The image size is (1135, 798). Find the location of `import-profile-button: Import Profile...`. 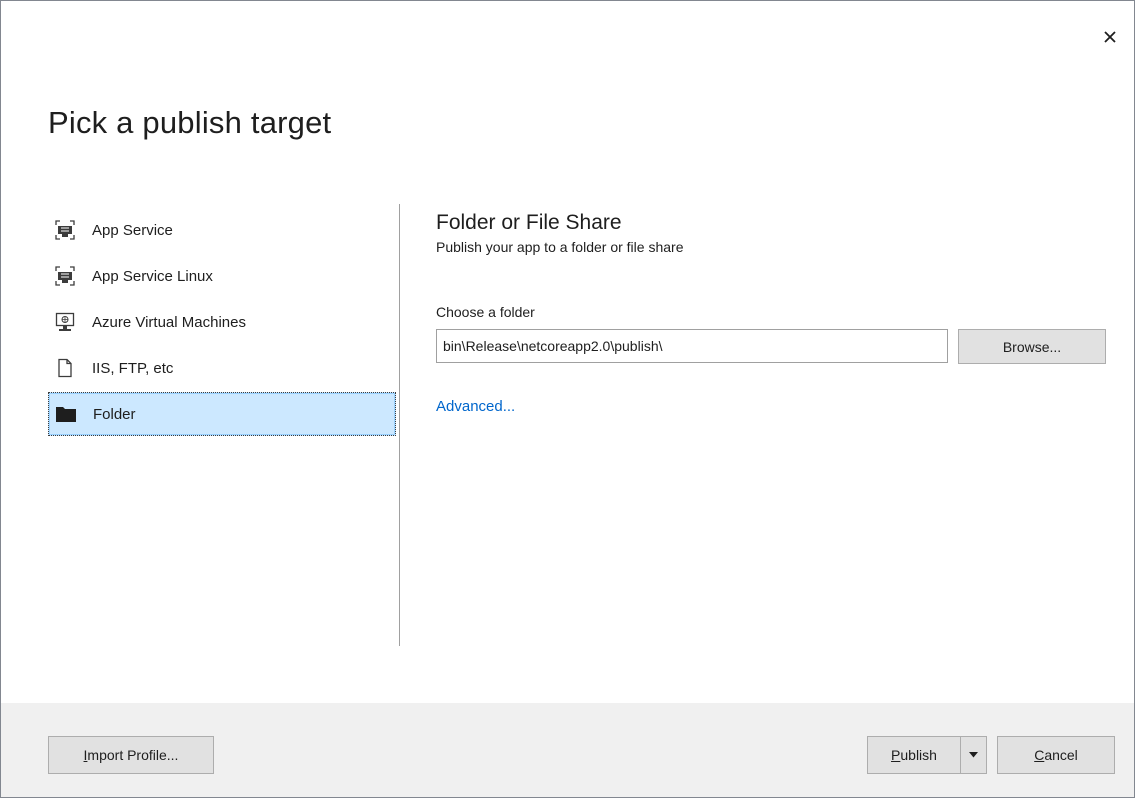

import-profile-button: Import Profile... is located at coordinates (131, 755).